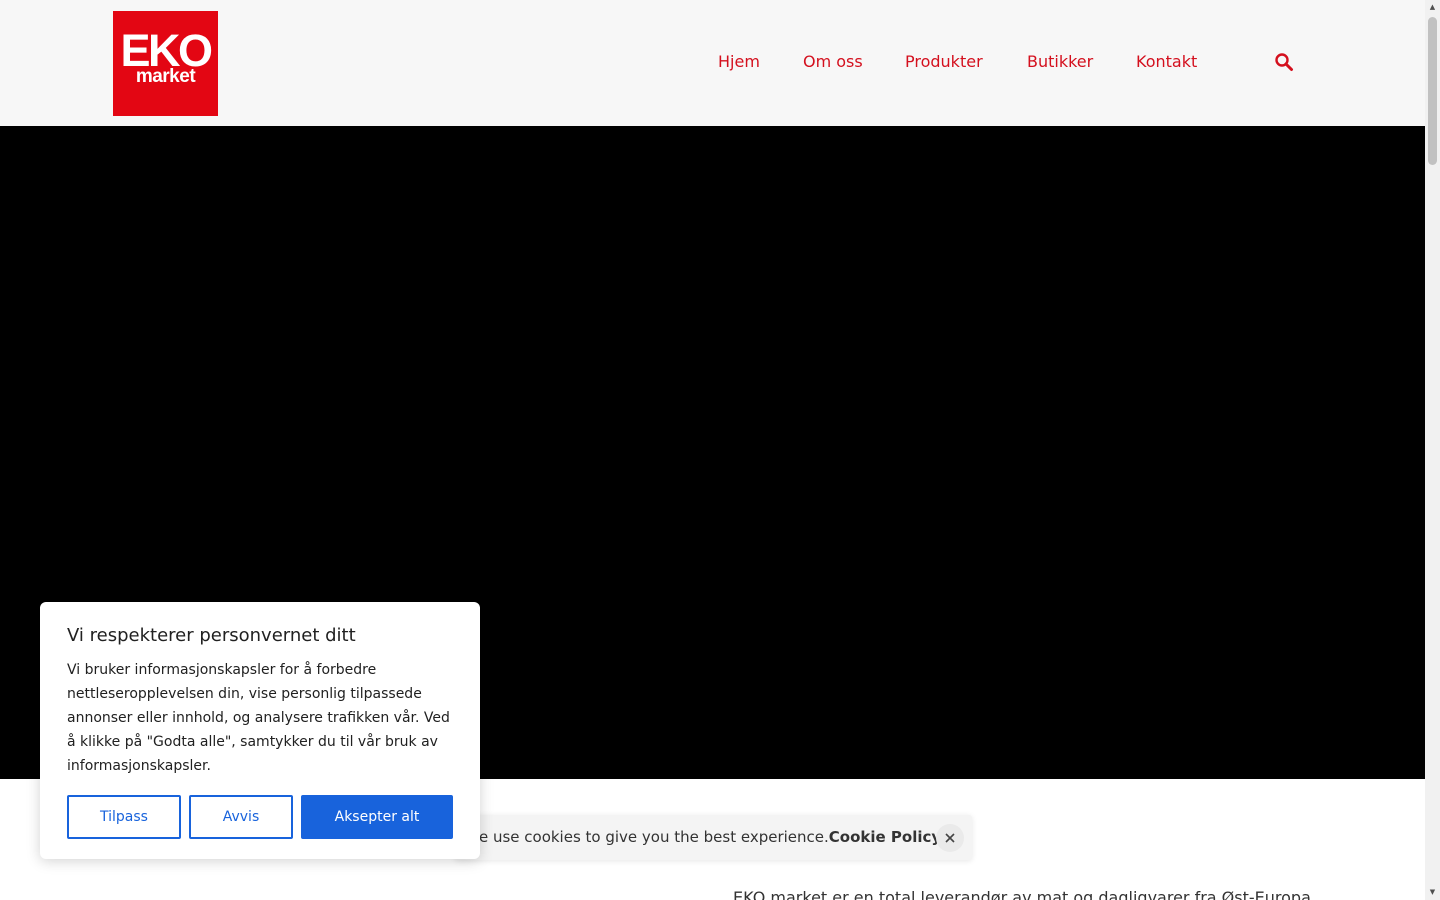 Image resolution: width=1440 pixels, height=900 pixels. What do you see at coordinates (211, 635) in the screenshot?
I see `consent-title: Vi respekterer personvernet ditt` at bounding box center [211, 635].